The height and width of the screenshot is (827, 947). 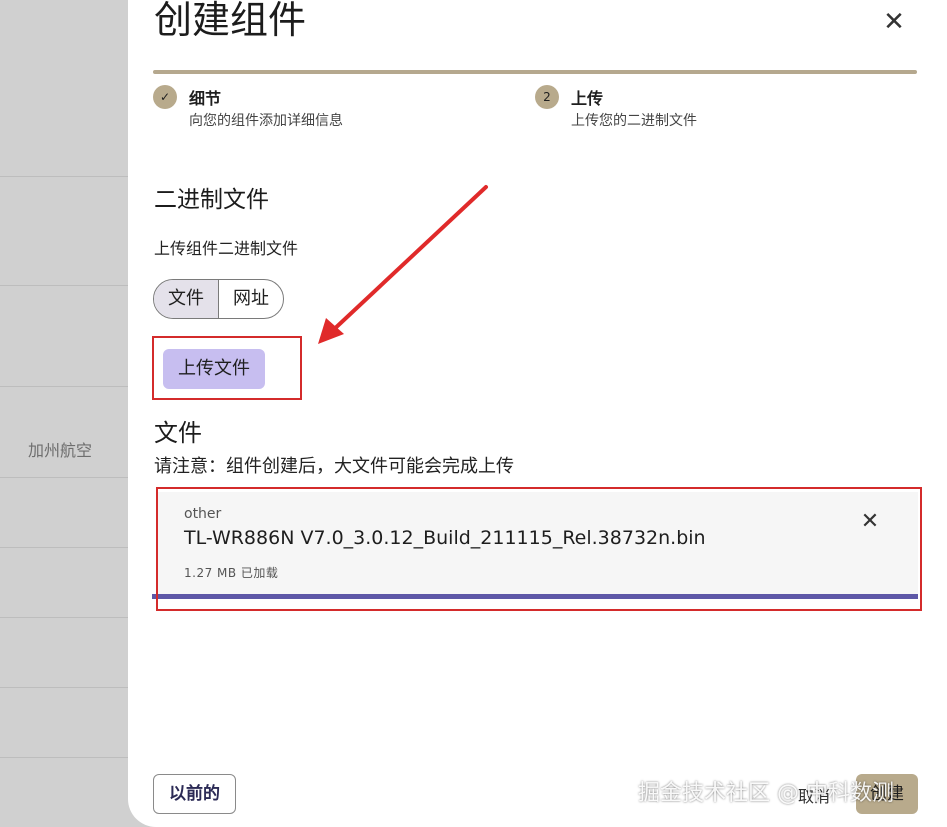 I want to click on upload-file-button: 上传文件, so click(x=214, y=369).